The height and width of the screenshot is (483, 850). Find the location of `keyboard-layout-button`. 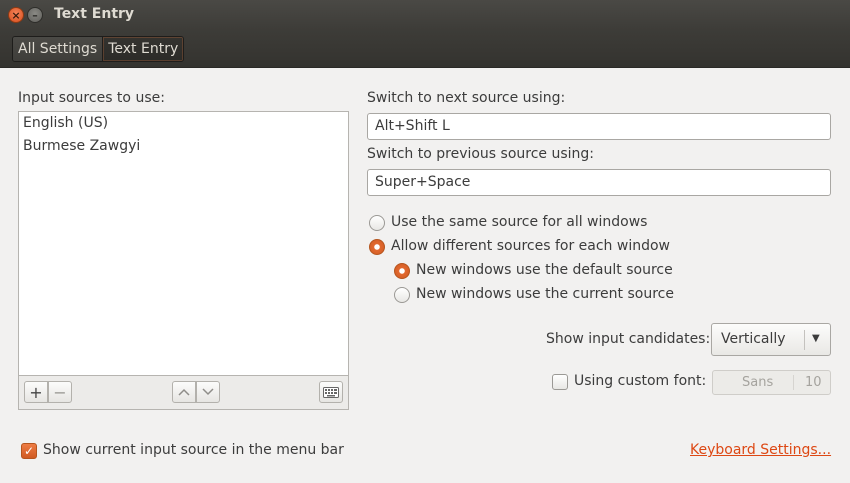

keyboard-layout-button is located at coordinates (331, 392).